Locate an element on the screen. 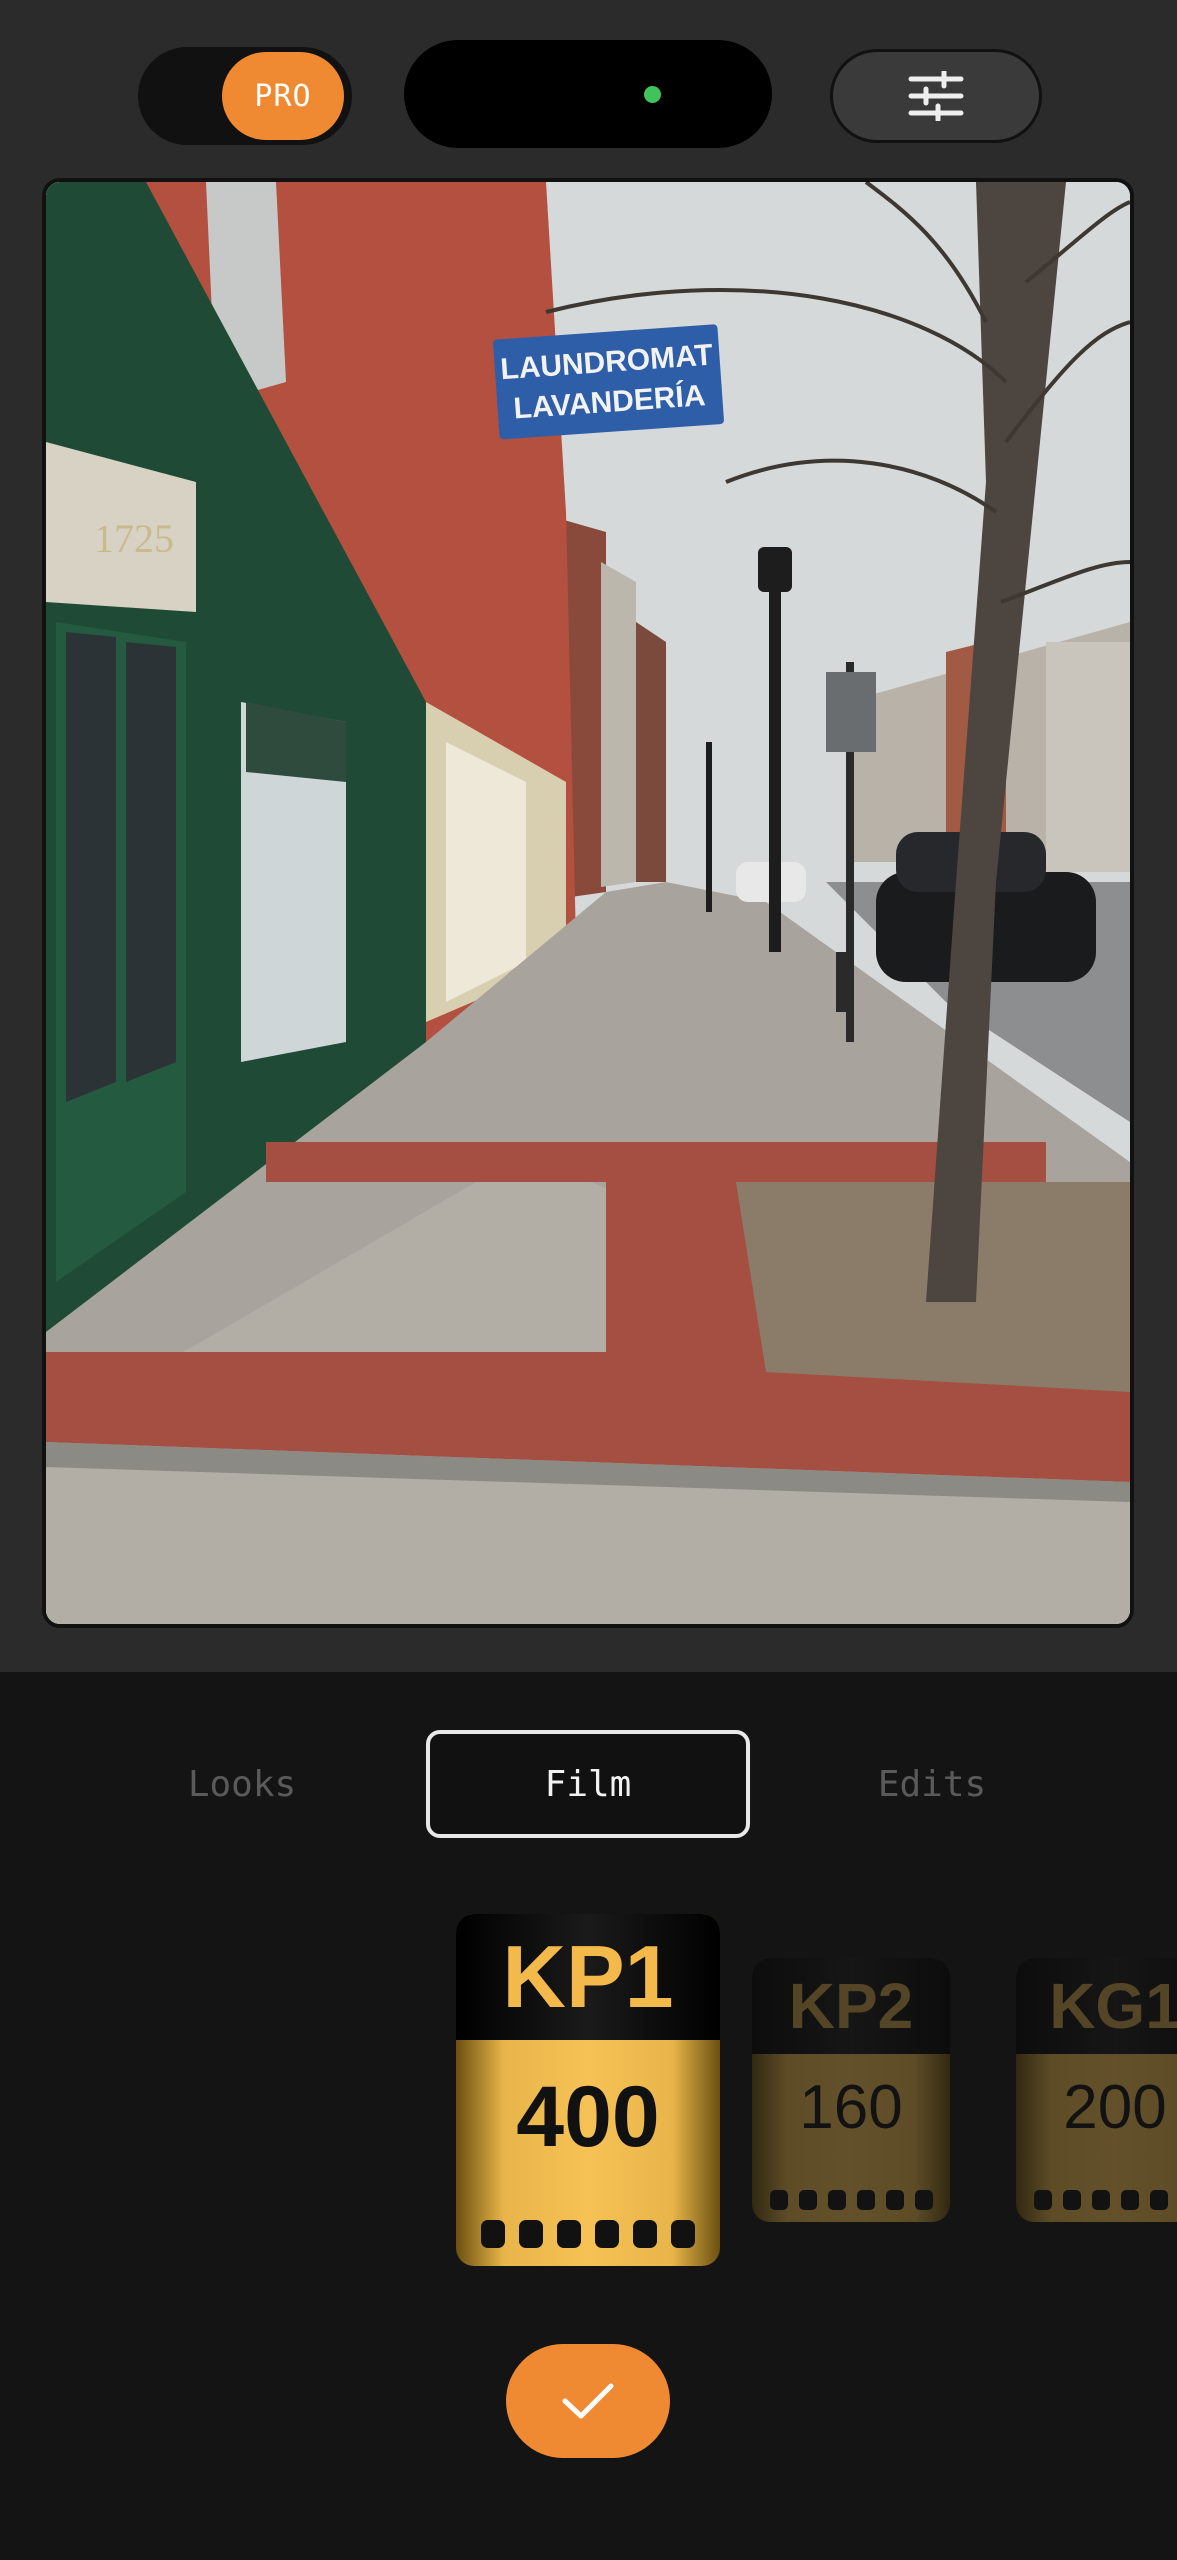  pro-toggle: PRO is located at coordinates (245, 96).